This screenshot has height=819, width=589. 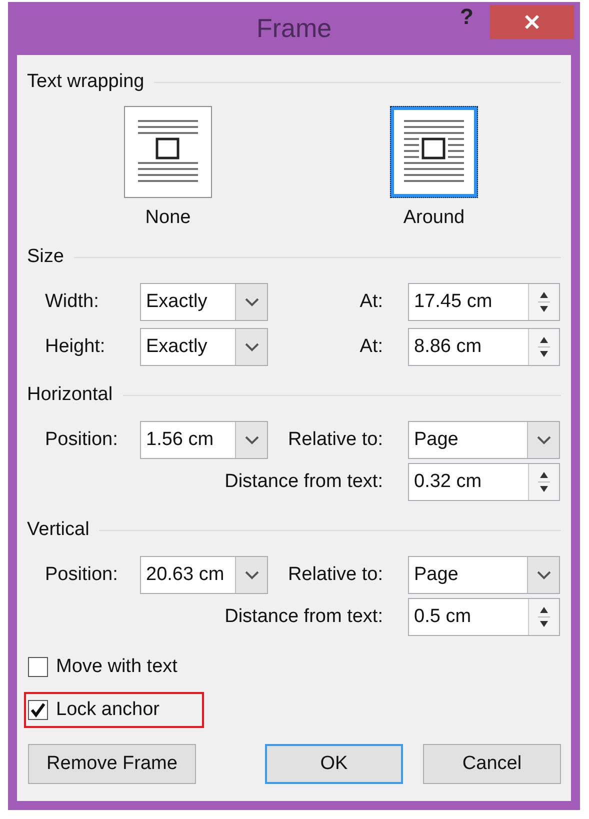 What do you see at coordinates (45, 257) in the screenshot?
I see `group-title: Size` at bounding box center [45, 257].